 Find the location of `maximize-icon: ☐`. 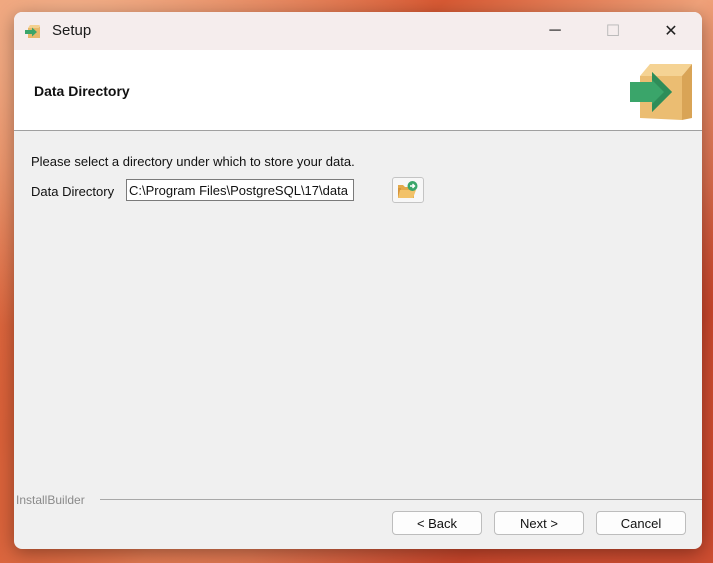

maximize-icon: ☐ is located at coordinates (613, 31).